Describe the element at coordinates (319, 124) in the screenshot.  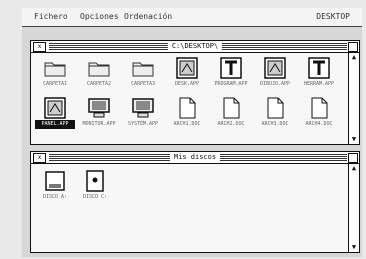
I see `icon-label: ARCH4.DOC` at that location.